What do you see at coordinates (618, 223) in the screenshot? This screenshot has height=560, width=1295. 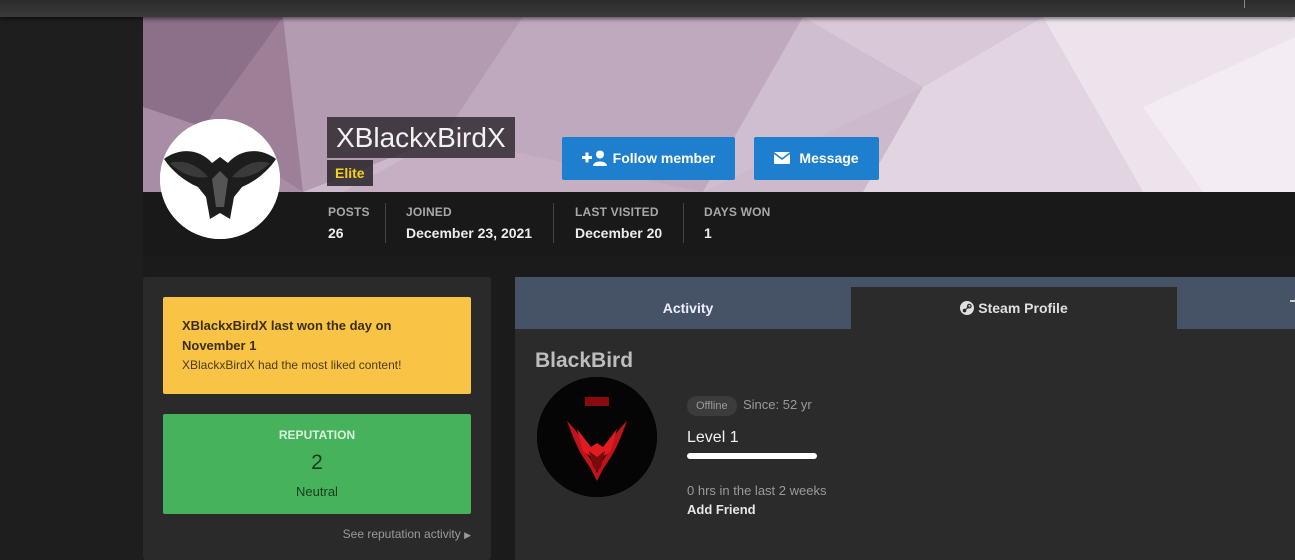 I see `stat-last-visited: LAST VISITED December 20` at bounding box center [618, 223].